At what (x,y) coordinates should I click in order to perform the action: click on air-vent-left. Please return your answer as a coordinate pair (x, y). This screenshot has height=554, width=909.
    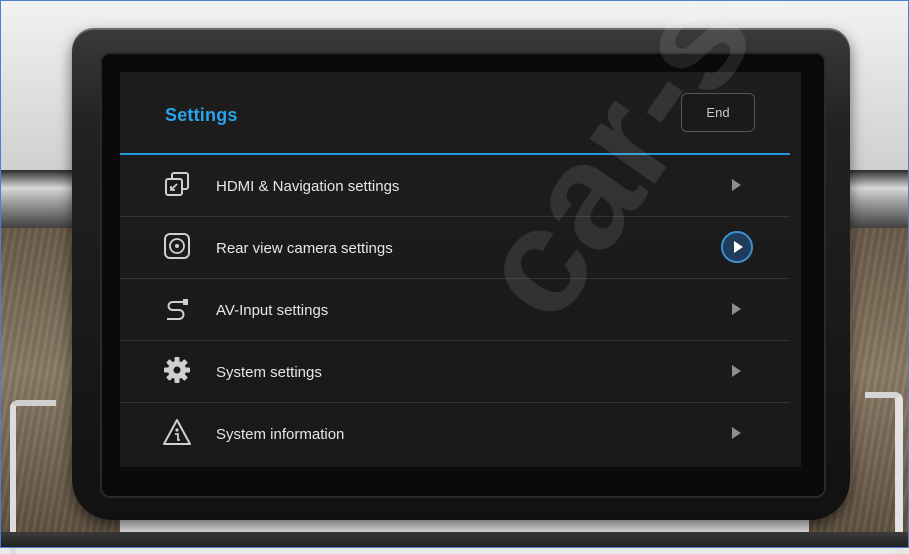
    Looking at the image, I should click on (33, 477).